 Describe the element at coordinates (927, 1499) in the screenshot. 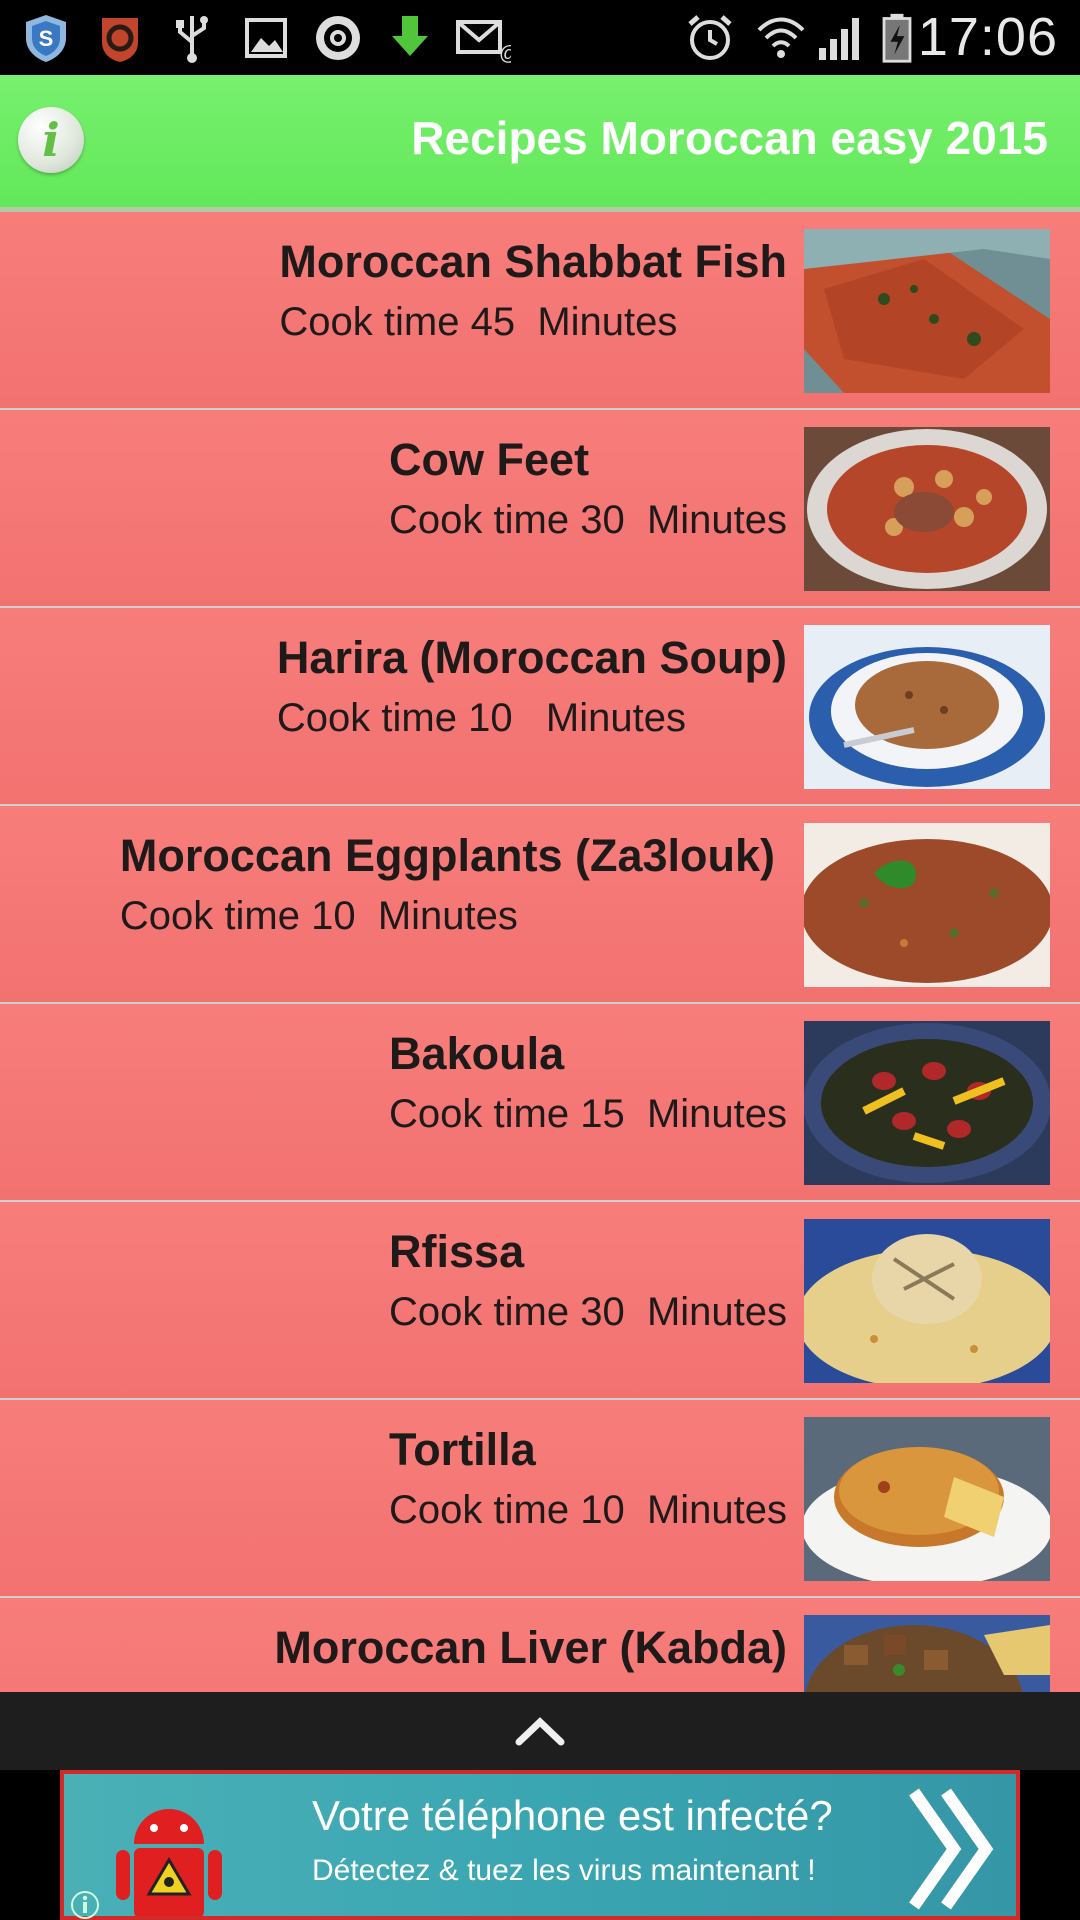

I see `tortilla-photo` at that location.